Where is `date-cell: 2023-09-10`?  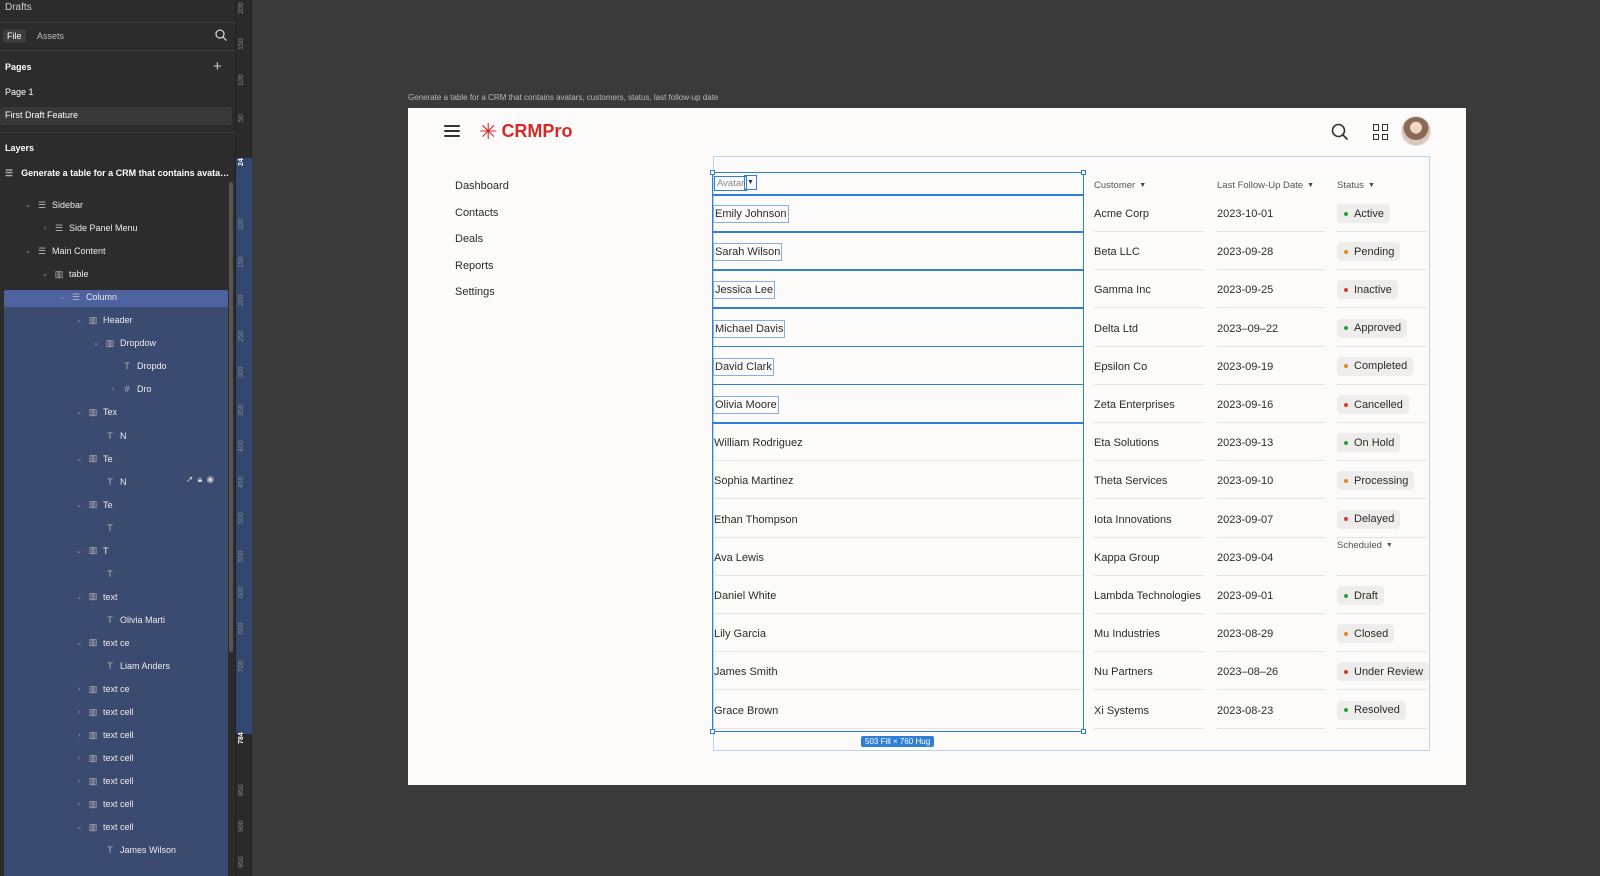
date-cell: 2023-09-10 is located at coordinates (1245, 481).